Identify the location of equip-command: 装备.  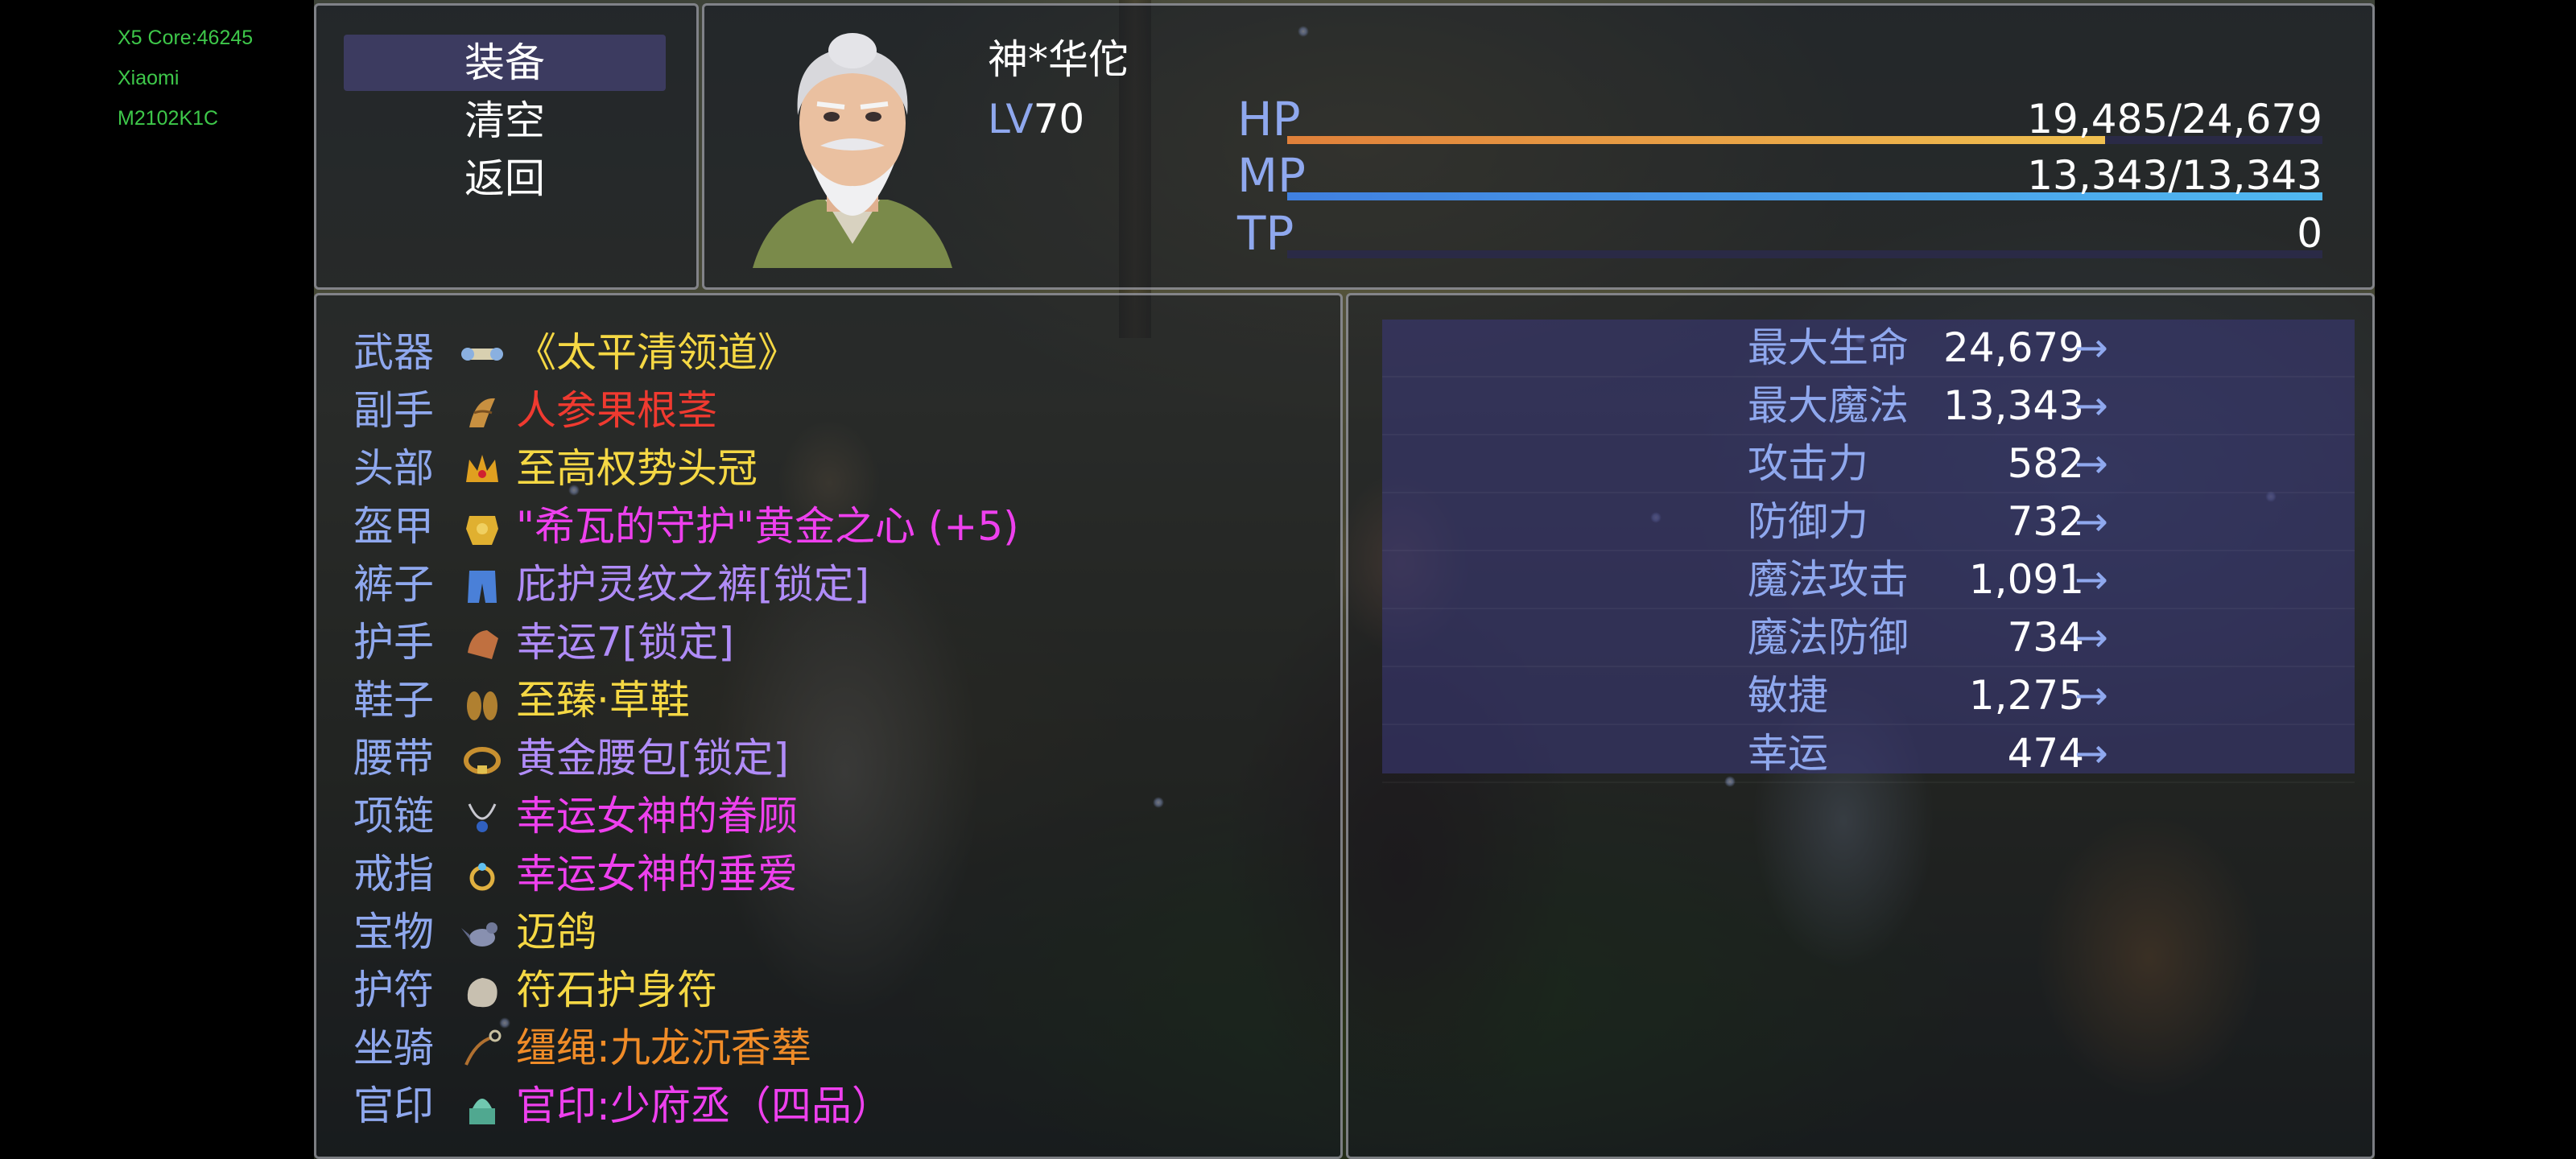
(505, 63).